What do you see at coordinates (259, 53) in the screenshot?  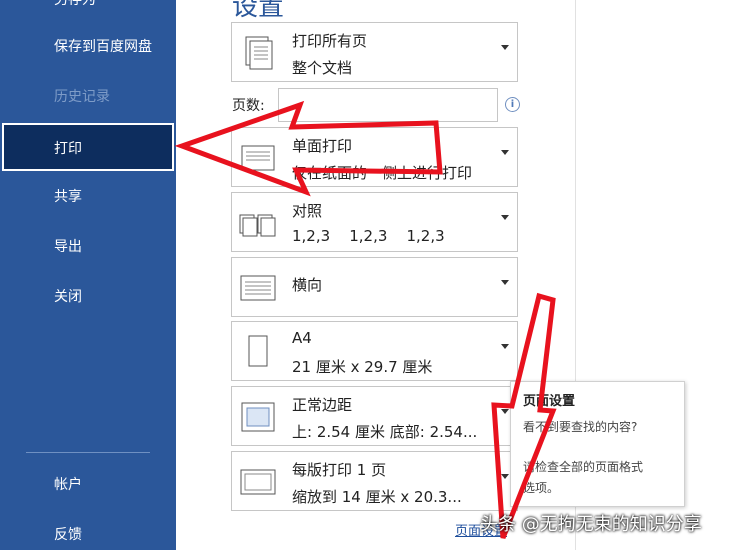 I see `pages-stack-icon` at bounding box center [259, 53].